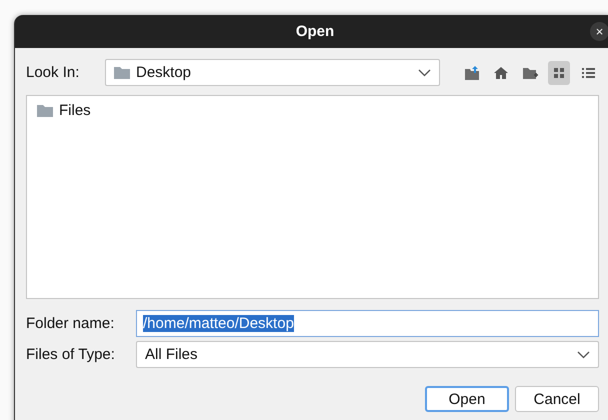 This screenshot has width=608, height=420. What do you see at coordinates (501, 72) in the screenshot?
I see `home-icon` at bounding box center [501, 72].